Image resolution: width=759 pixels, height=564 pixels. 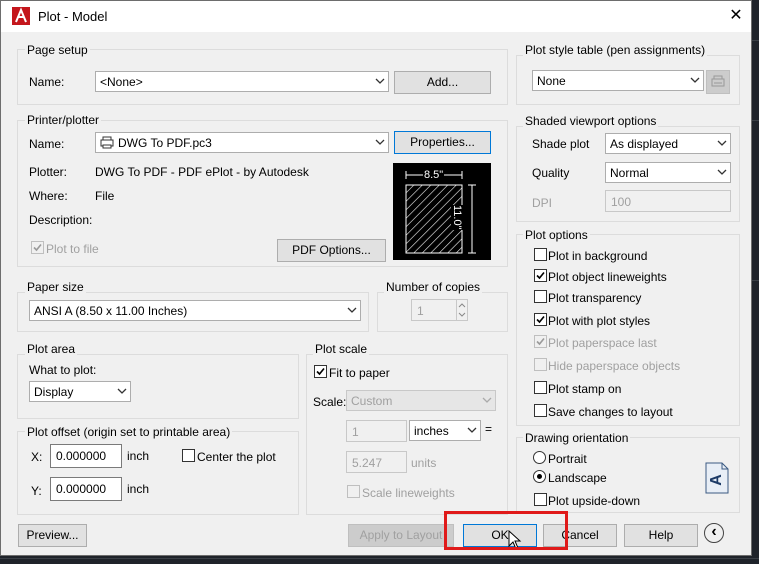 What do you see at coordinates (47, 144) in the screenshot?
I see `printer-name-label: Name:` at bounding box center [47, 144].